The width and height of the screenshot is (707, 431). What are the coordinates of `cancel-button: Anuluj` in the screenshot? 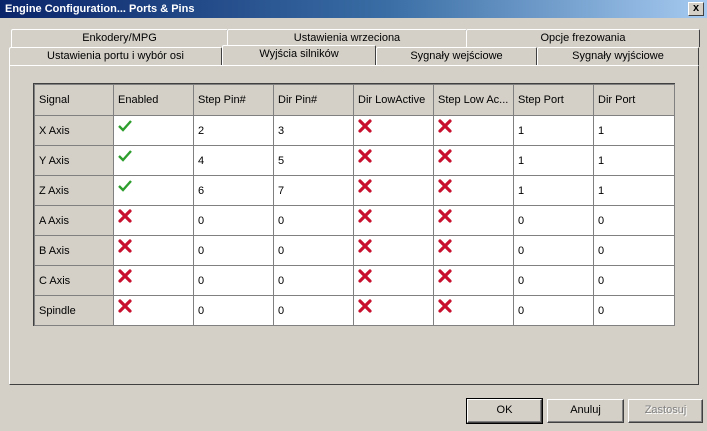 It's located at (585, 411).